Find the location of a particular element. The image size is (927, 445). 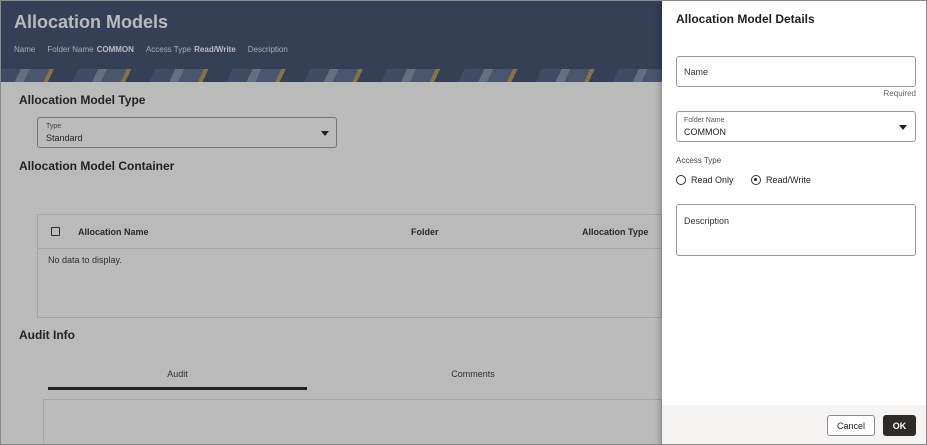

cancel-button: Cancel is located at coordinates (851, 425).